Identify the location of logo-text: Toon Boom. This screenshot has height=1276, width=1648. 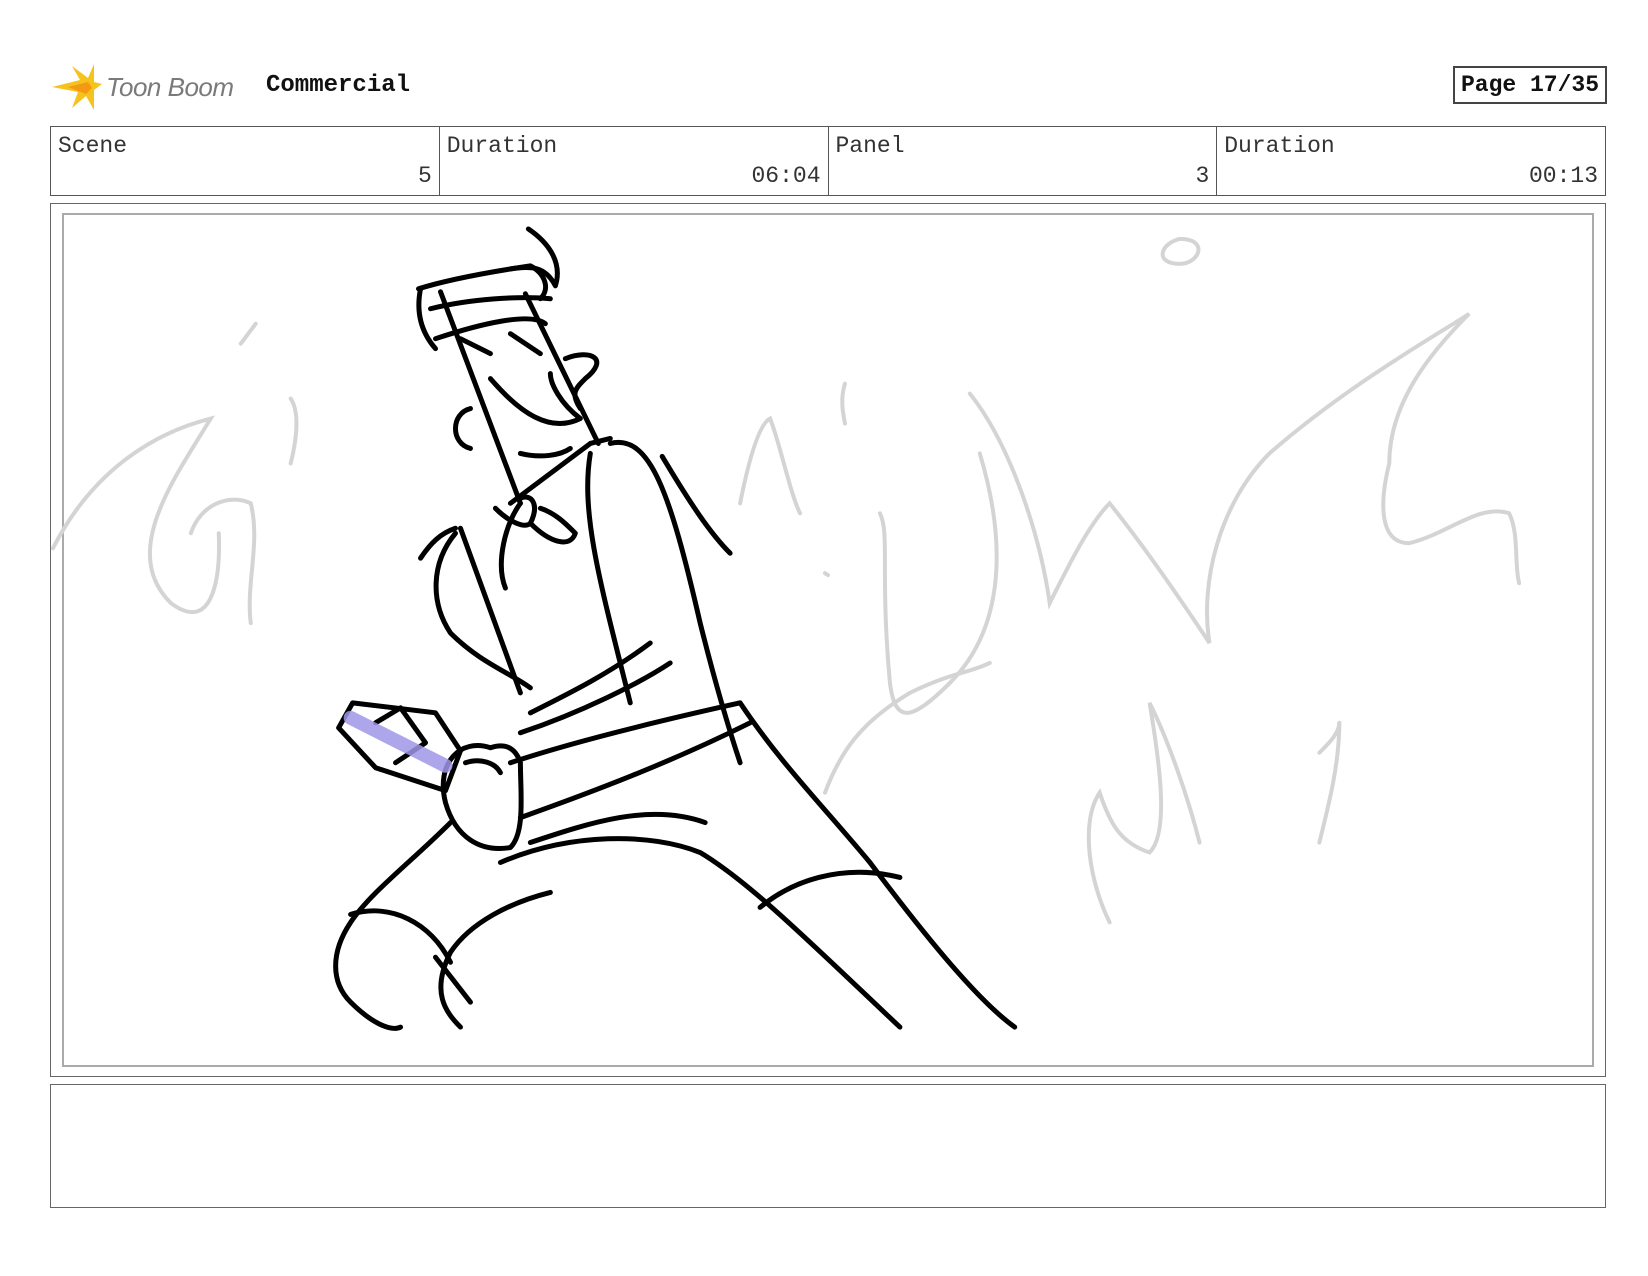
(170, 86).